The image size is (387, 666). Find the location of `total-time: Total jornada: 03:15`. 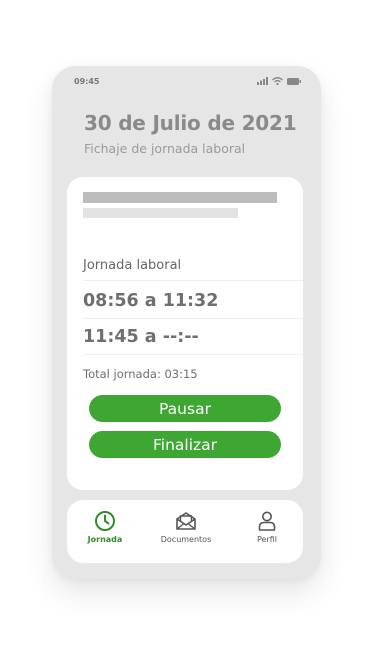

total-time: Total jornada: 03:15 is located at coordinates (140, 374).